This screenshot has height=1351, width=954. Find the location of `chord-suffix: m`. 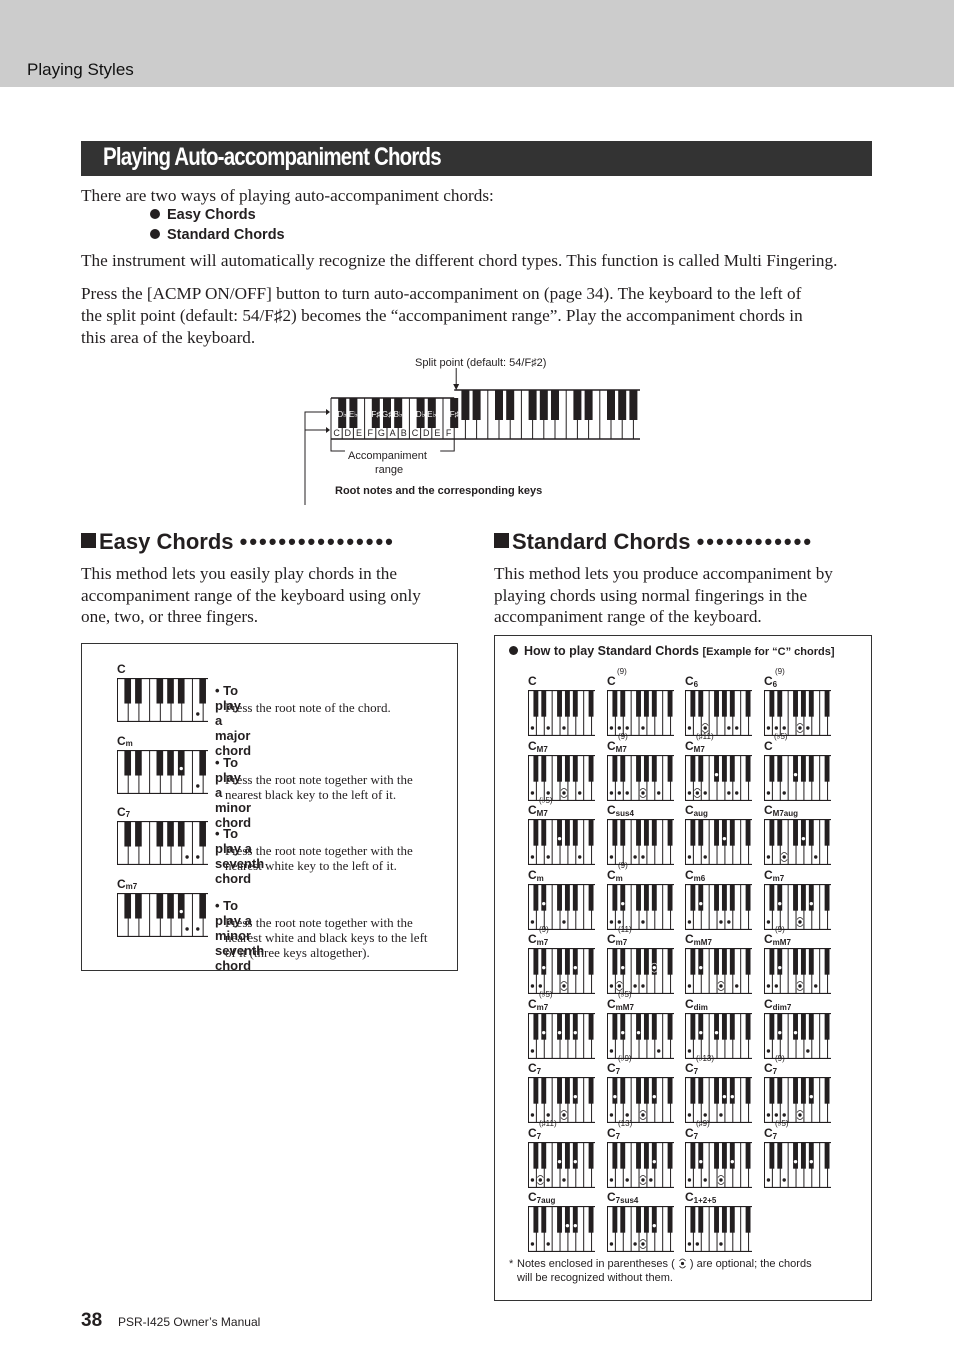

chord-suffix: m is located at coordinates (540, 878).